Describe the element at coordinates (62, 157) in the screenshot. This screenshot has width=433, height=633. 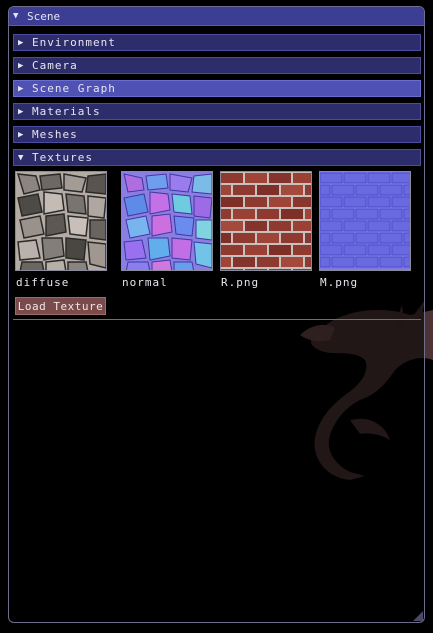
I see `section-label: Textures` at that location.